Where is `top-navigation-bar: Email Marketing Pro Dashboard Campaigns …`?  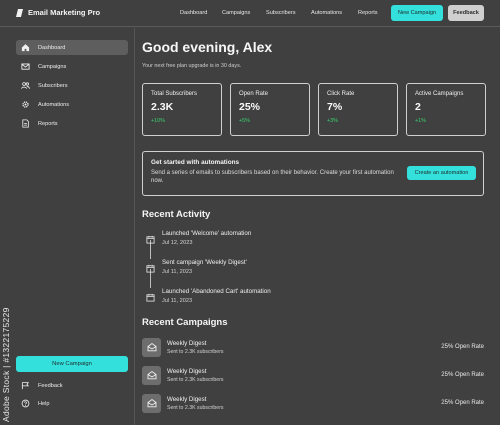
top-navigation-bar: Email Marketing Pro Dashboard Campaigns … is located at coordinates (250, 13).